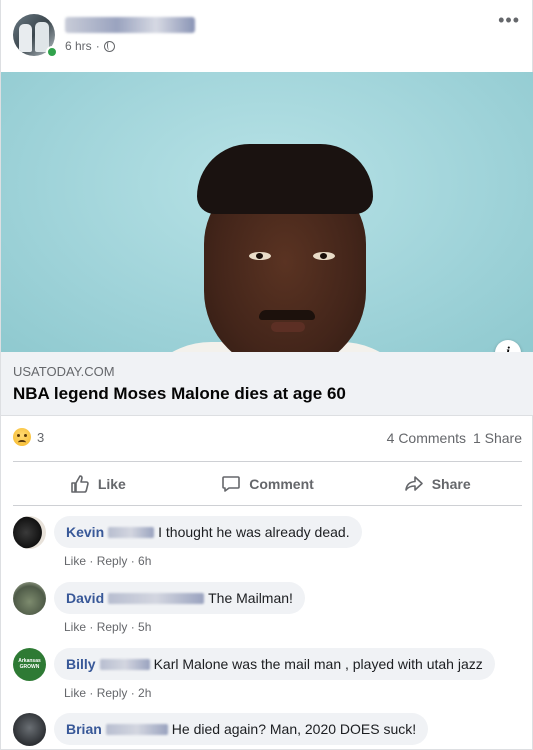  What do you see at coordinates (64, 371) in the screenshot?
I see `link-domain: USATODAY.COM` at bounding box center [64, 371].